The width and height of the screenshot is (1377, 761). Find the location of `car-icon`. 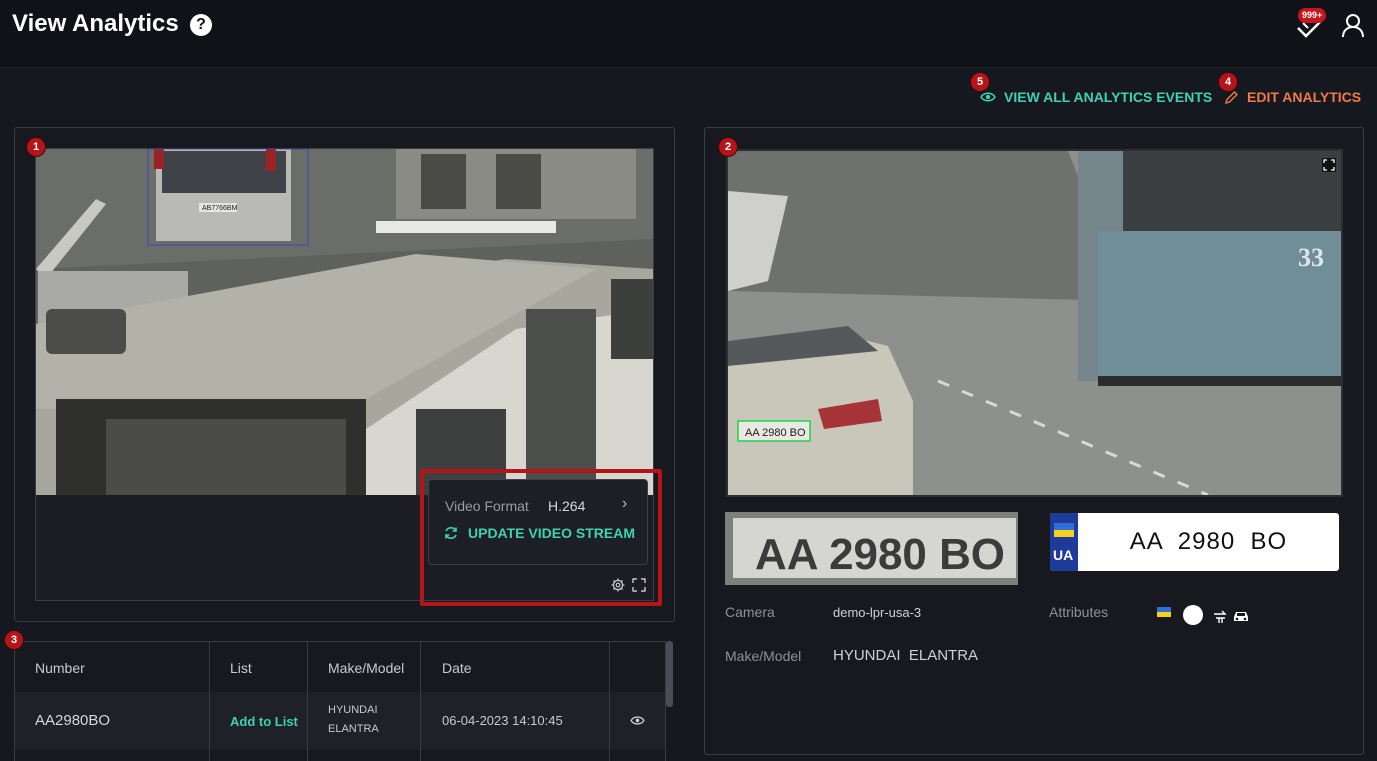

car-icon is located at coordinates (1241, 616).